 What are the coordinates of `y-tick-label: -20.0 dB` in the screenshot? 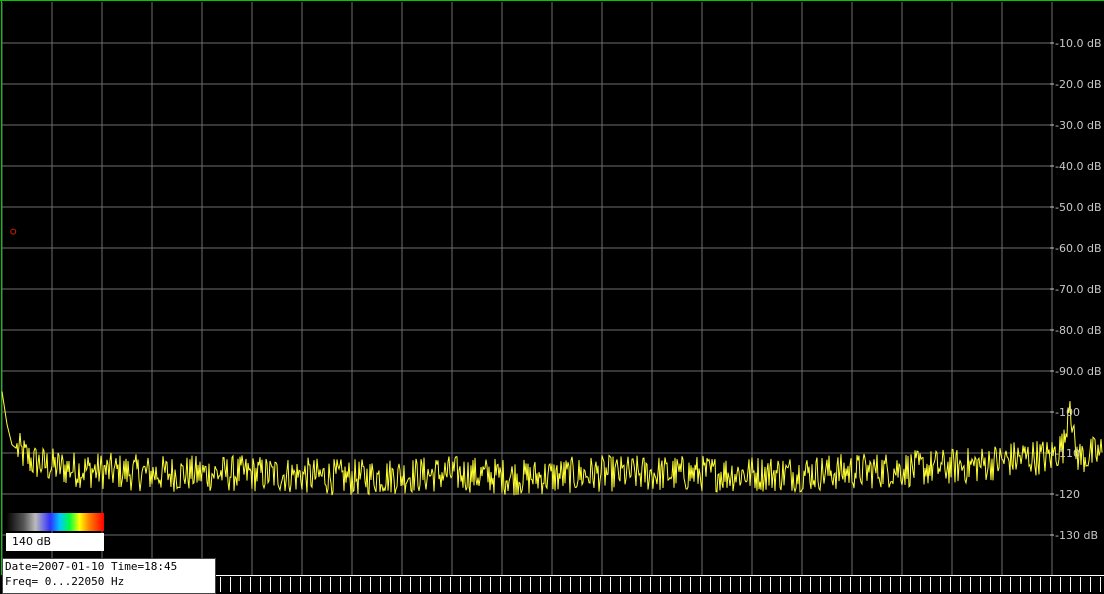 It's located at (1078, 84).